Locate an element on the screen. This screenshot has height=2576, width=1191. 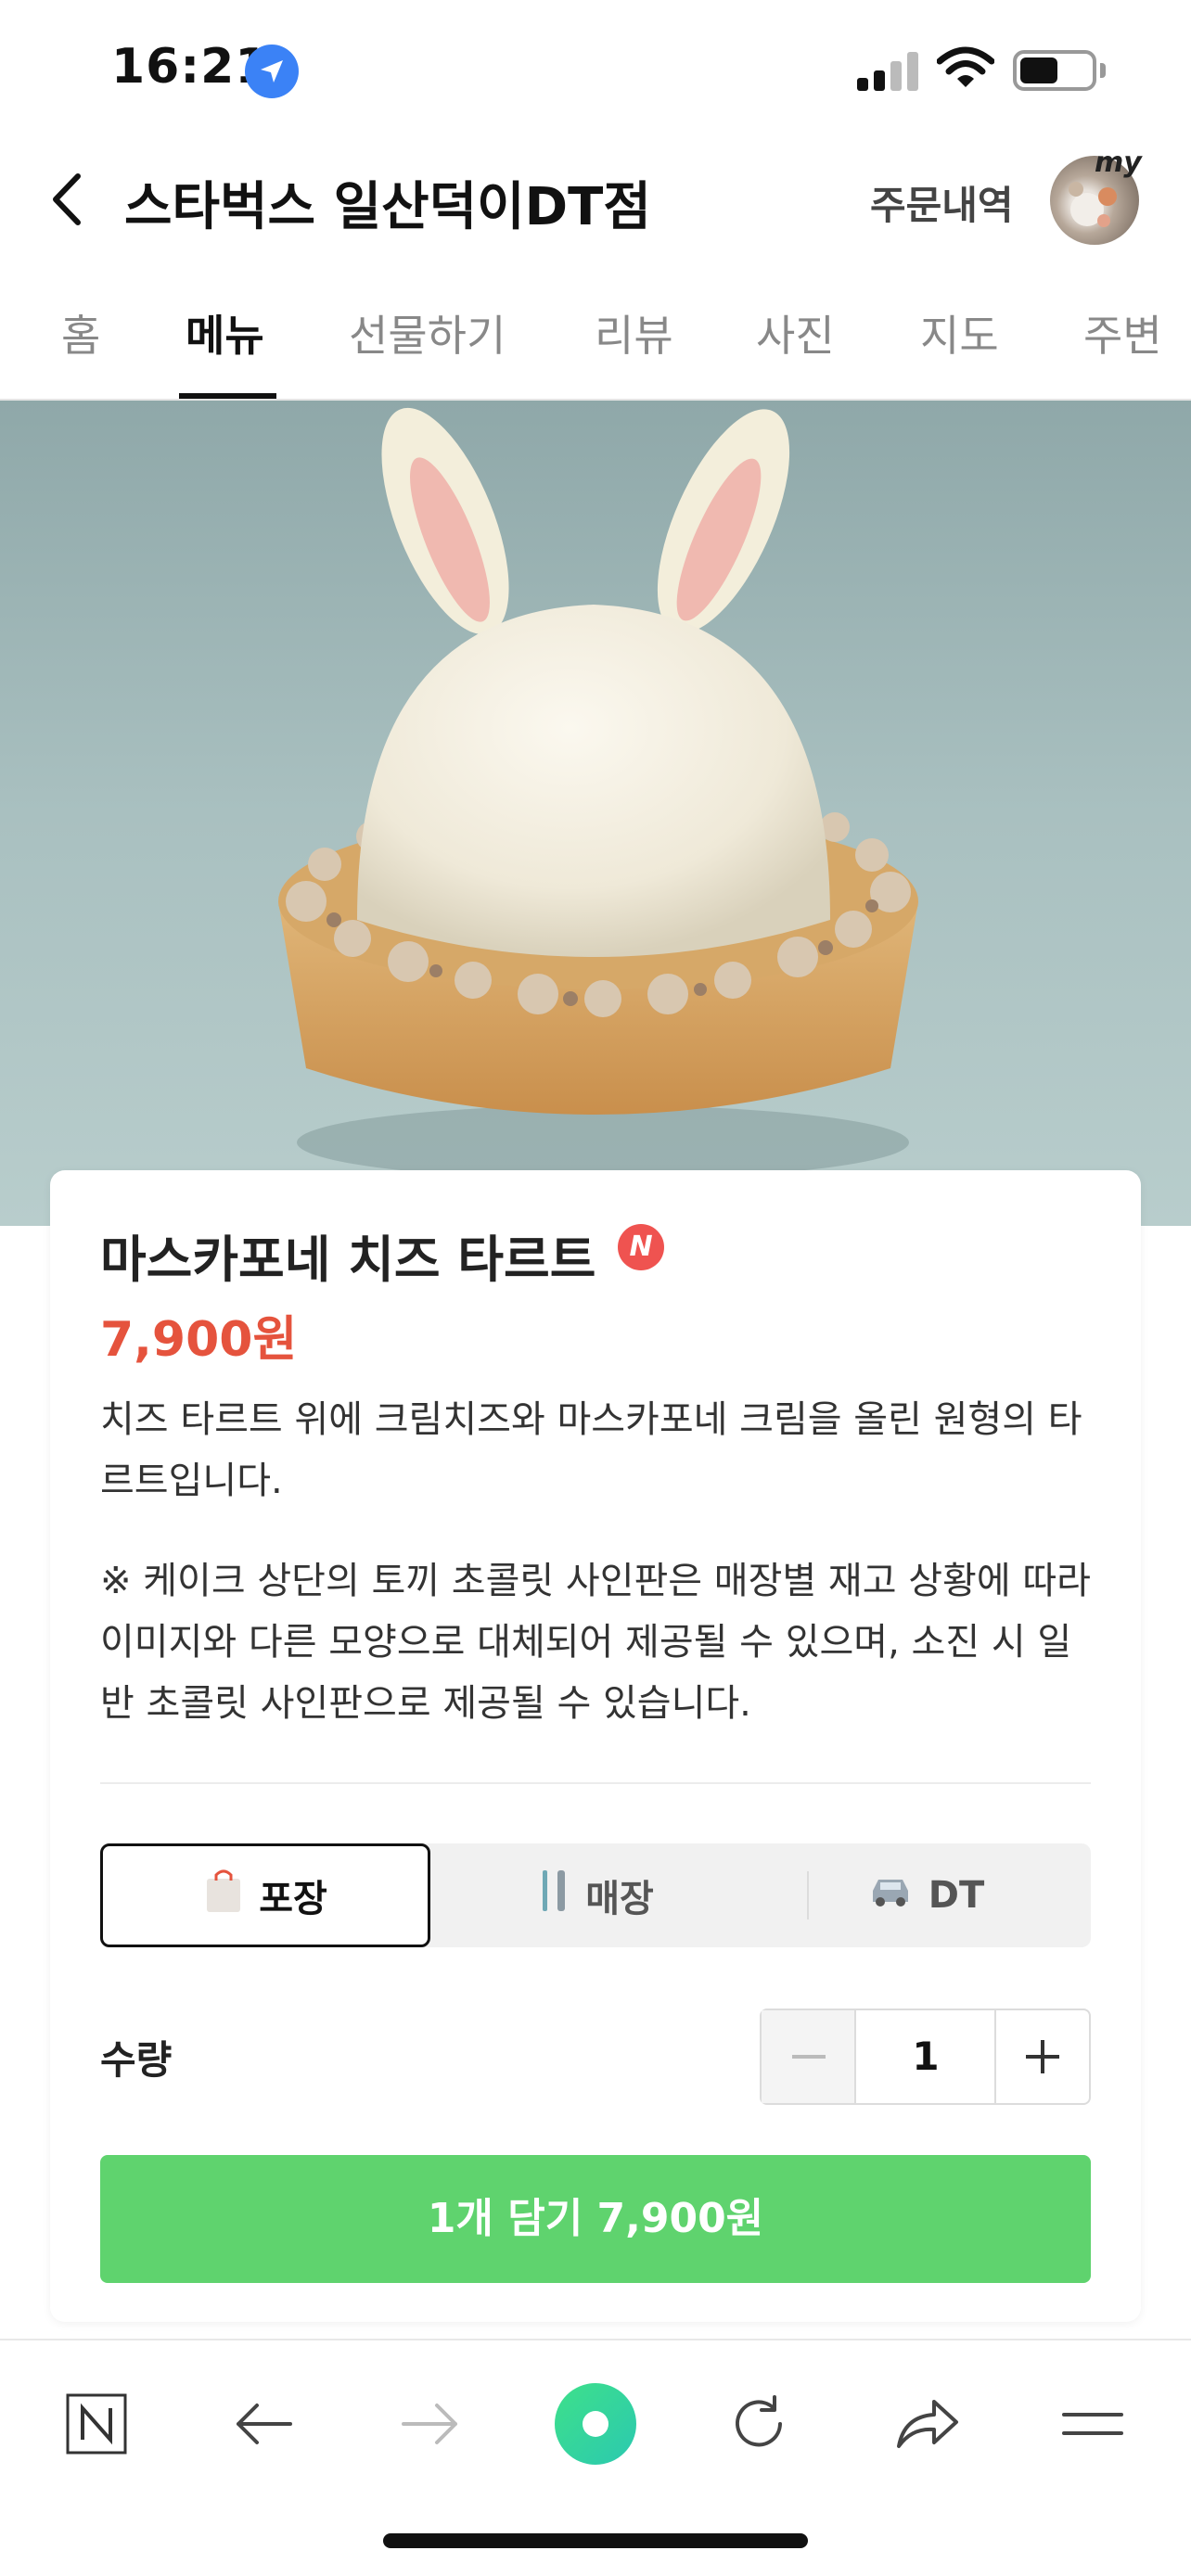
quantity-stepper: 1 is located at coordinates (925, 2057).